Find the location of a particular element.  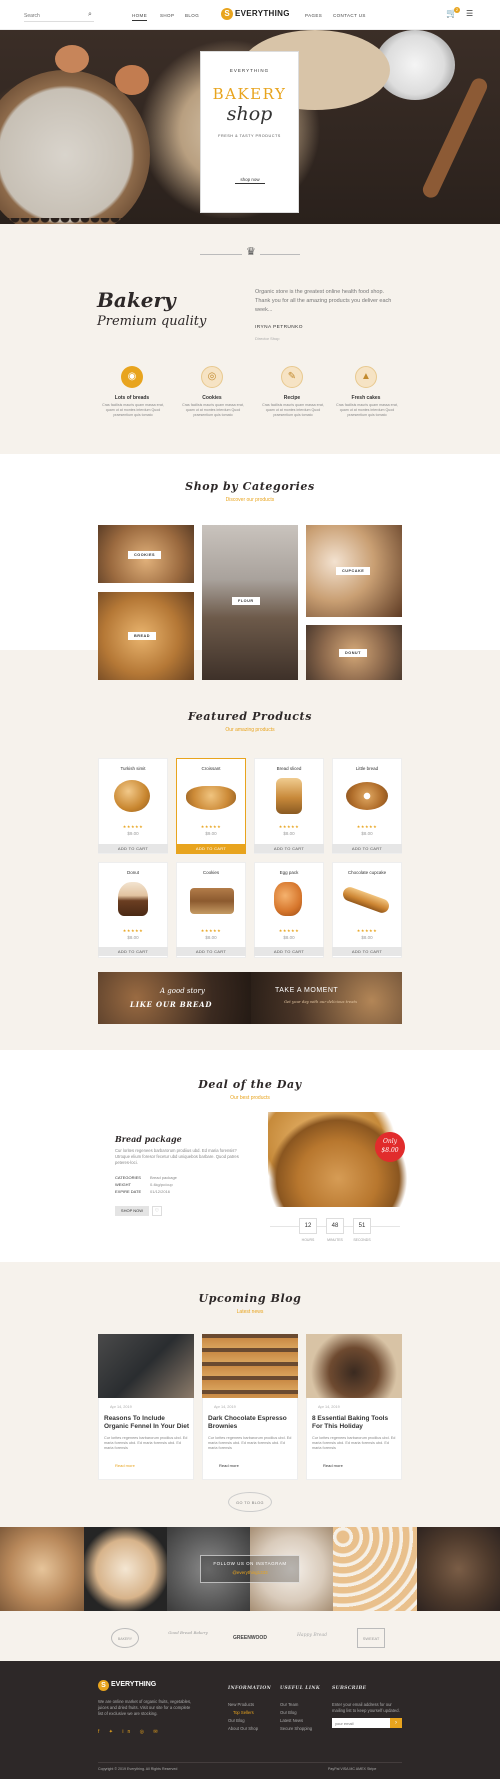

footer-social-icons: f ✦ in ◎ ✉ is located at coordinates (130, 1732).